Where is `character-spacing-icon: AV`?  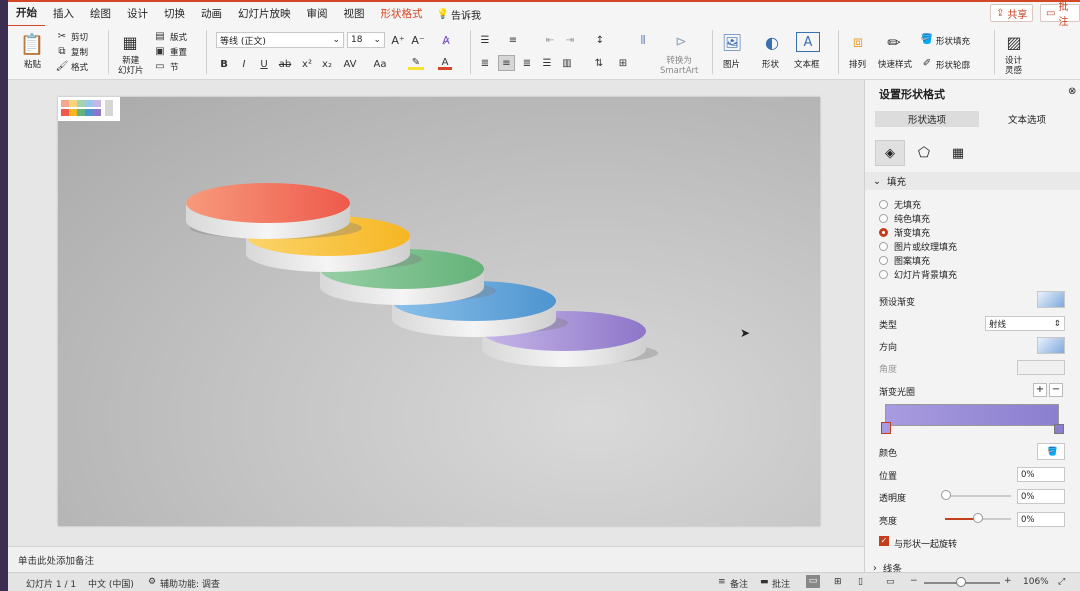 character-spacing-icon: AV is located at coordinates (350, 64).